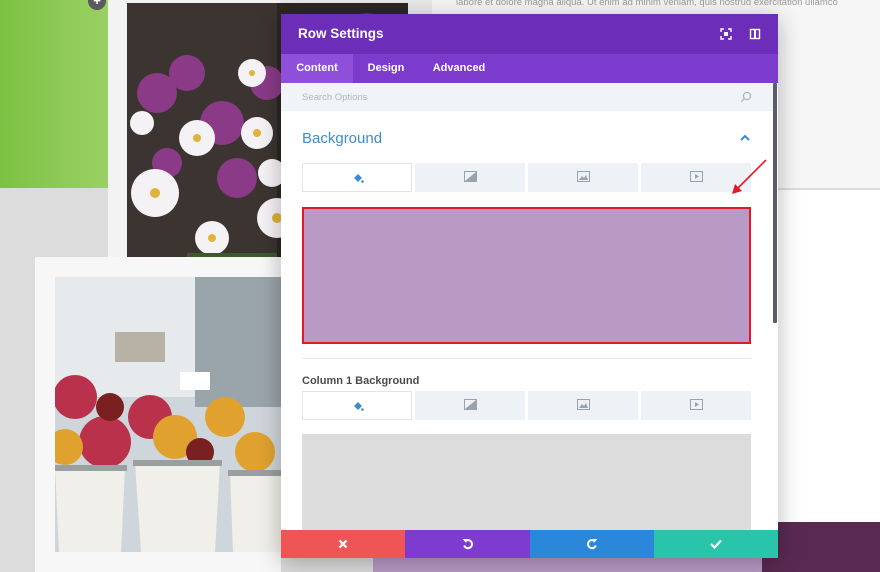 This screenshot has width=880, height=572. I want to click on background-color-preview, so click(526, 275).